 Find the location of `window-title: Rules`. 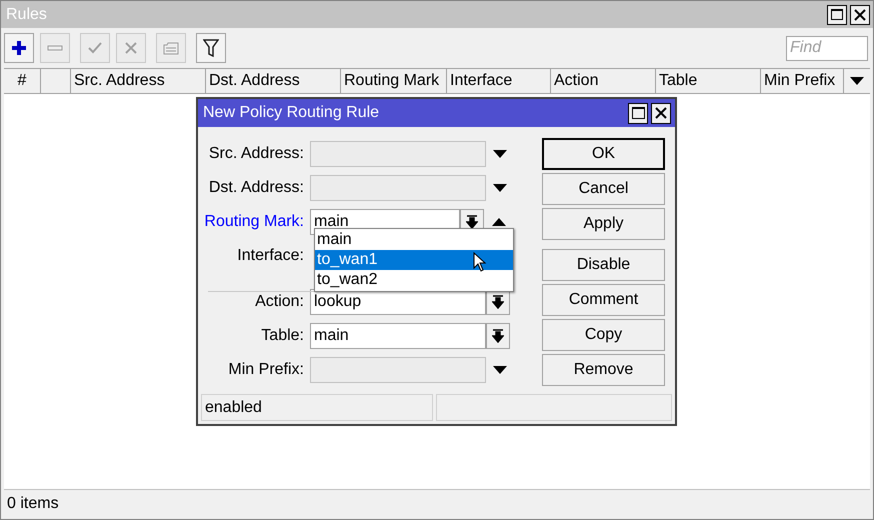

window-title: Rules is located at coordinates (26, 14).